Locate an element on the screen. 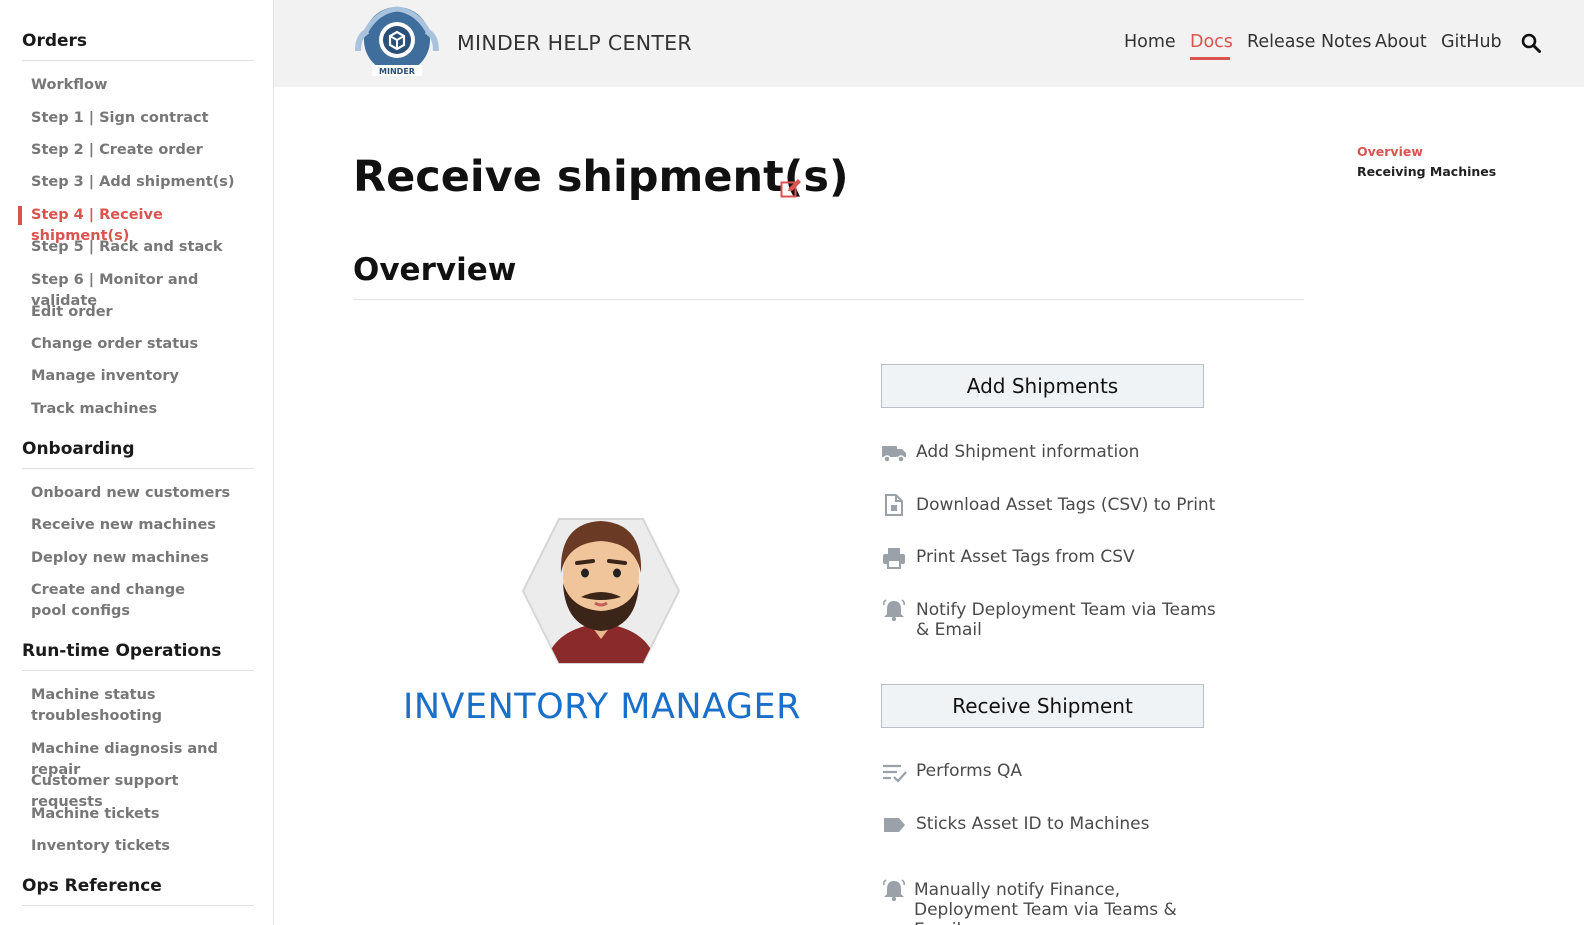 The image size is (1584, 925). sidebar-item-edit-order: Edit order is located at coordinates (141, 312).